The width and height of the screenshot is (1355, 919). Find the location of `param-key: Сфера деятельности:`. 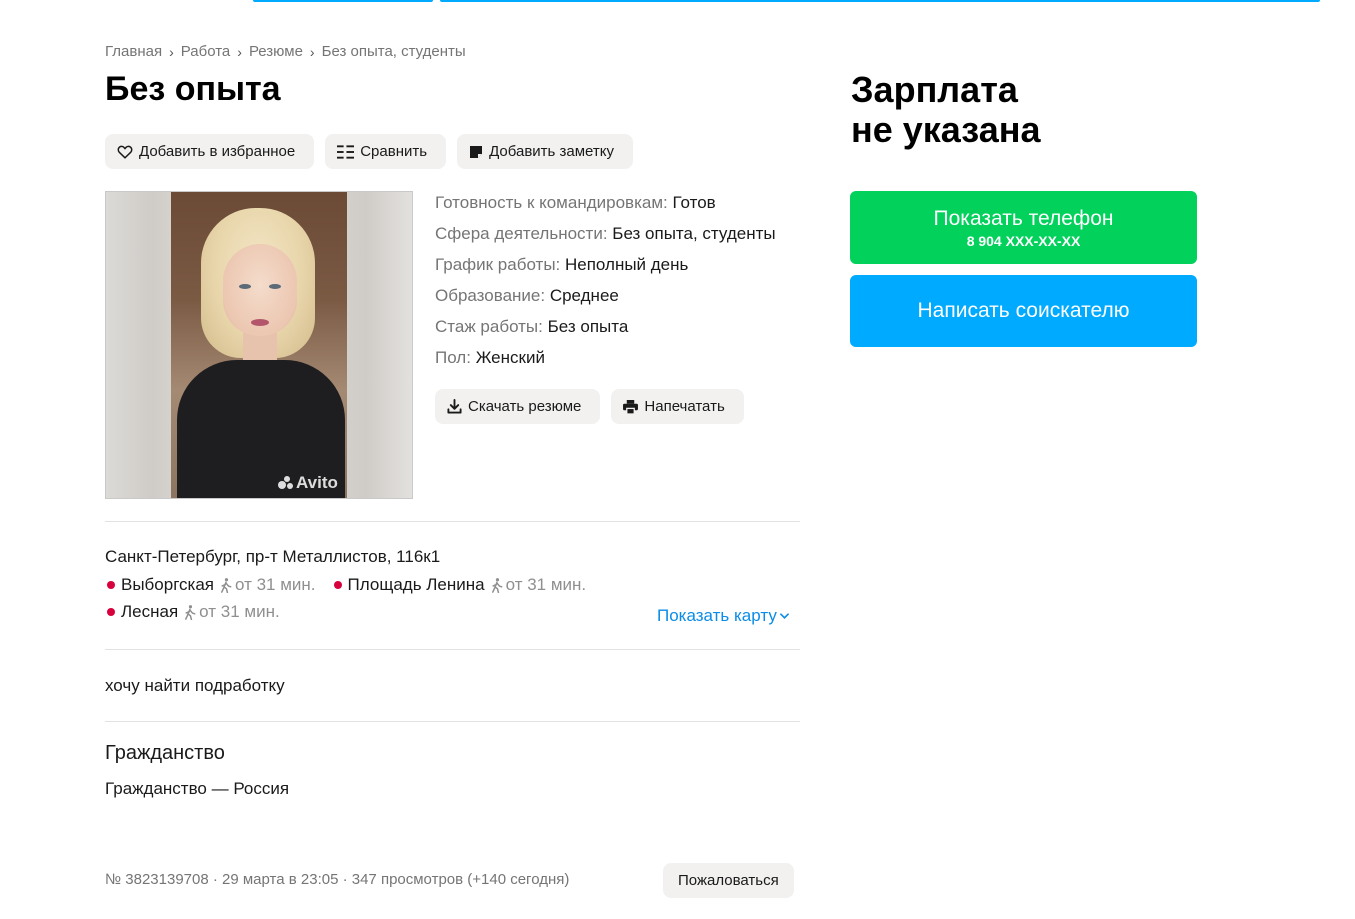

param-key: Сфера деятельности: is located at coordinates (521, 233).